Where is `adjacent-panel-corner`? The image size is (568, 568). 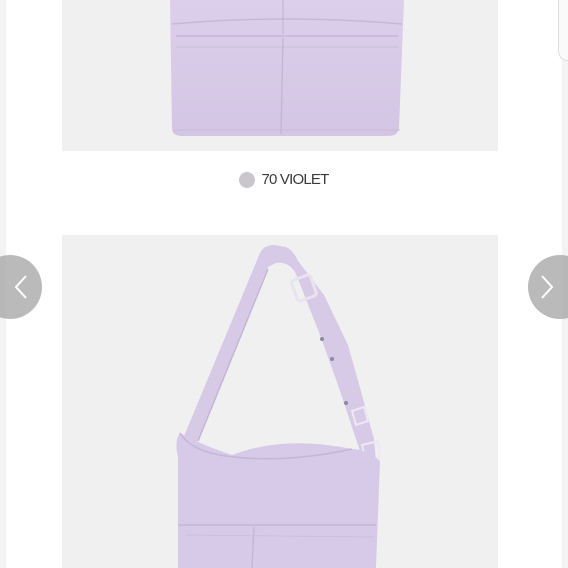 adjacent-panel-corner is located at coordinates (563, 30).